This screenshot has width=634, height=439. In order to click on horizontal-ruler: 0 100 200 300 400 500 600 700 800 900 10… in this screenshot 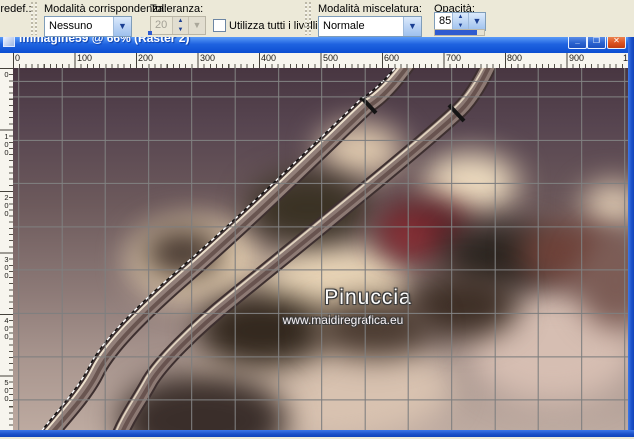, I will do `click(320, 61)`.